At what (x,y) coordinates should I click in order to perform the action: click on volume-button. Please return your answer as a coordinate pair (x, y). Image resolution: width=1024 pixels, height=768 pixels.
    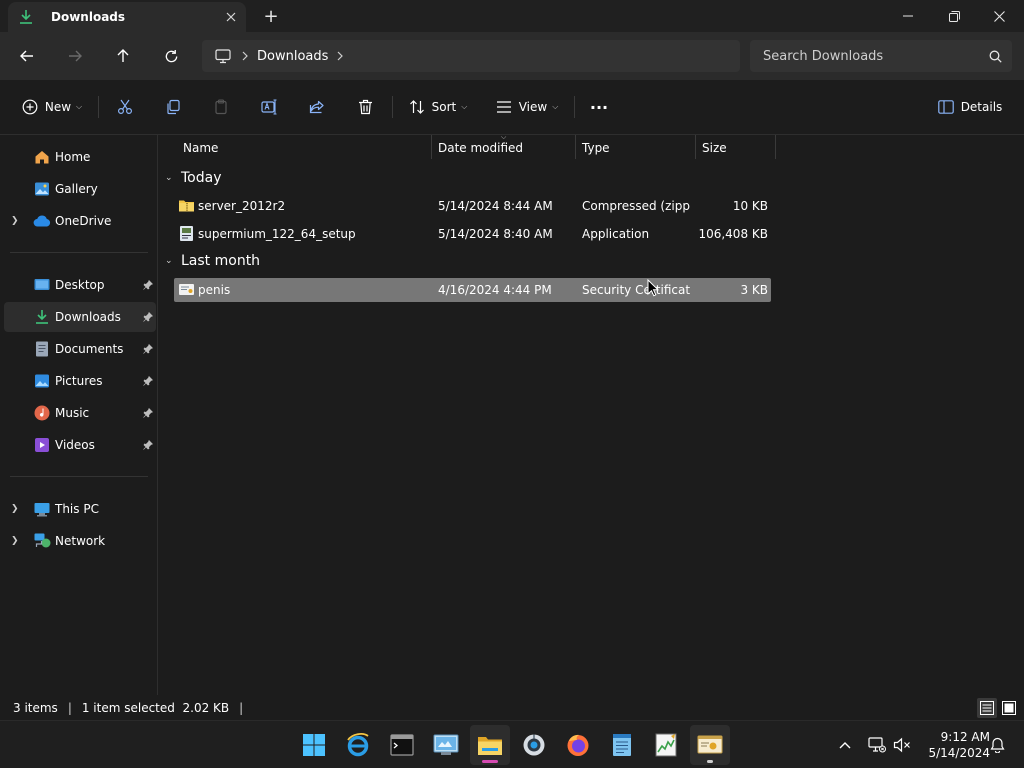
    Looking at the image, I should click on (902, 745).